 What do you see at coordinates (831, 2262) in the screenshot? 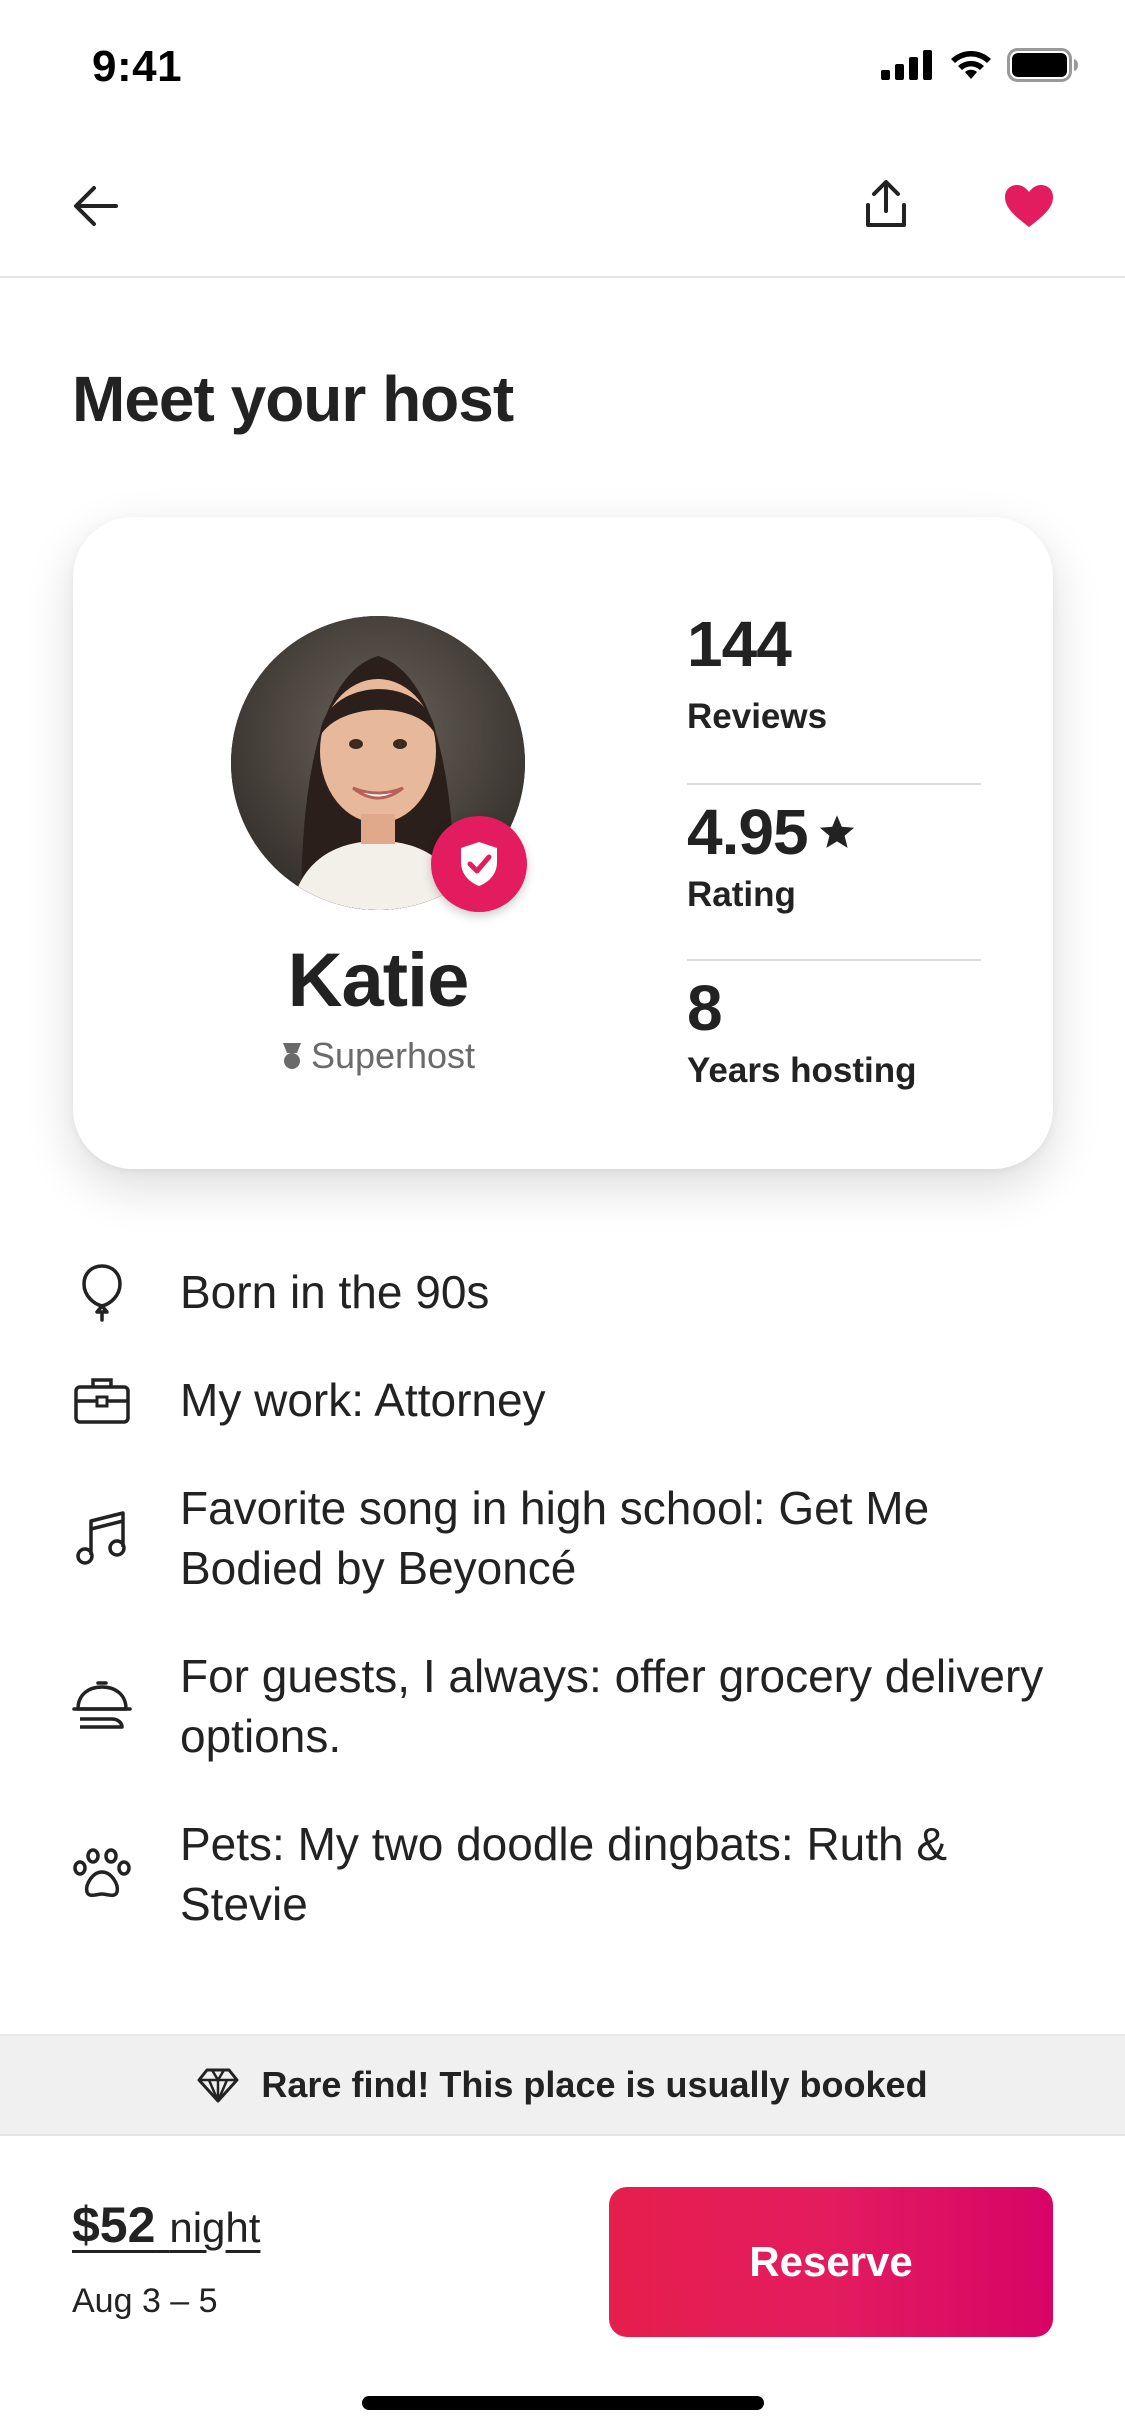
I see `reserve-button: Reserve` at bounding box center [831, 2262].